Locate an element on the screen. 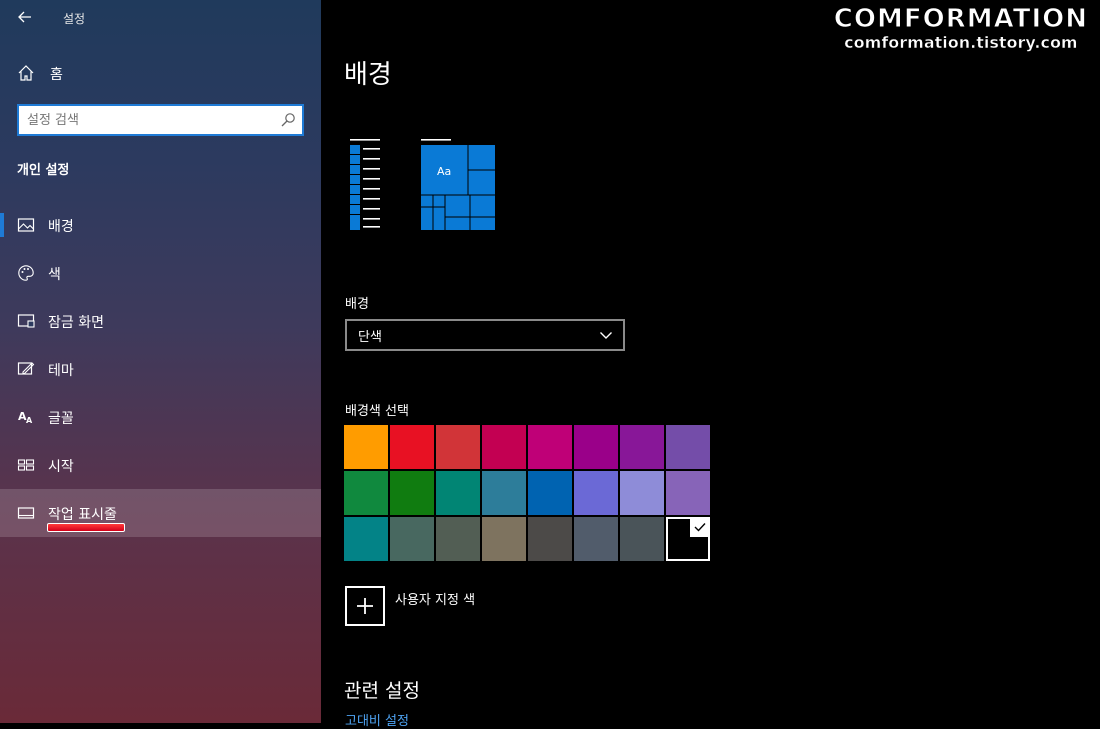 The image size is (1100, 729). home-label: 홈 is located at coordinates (56, 75).